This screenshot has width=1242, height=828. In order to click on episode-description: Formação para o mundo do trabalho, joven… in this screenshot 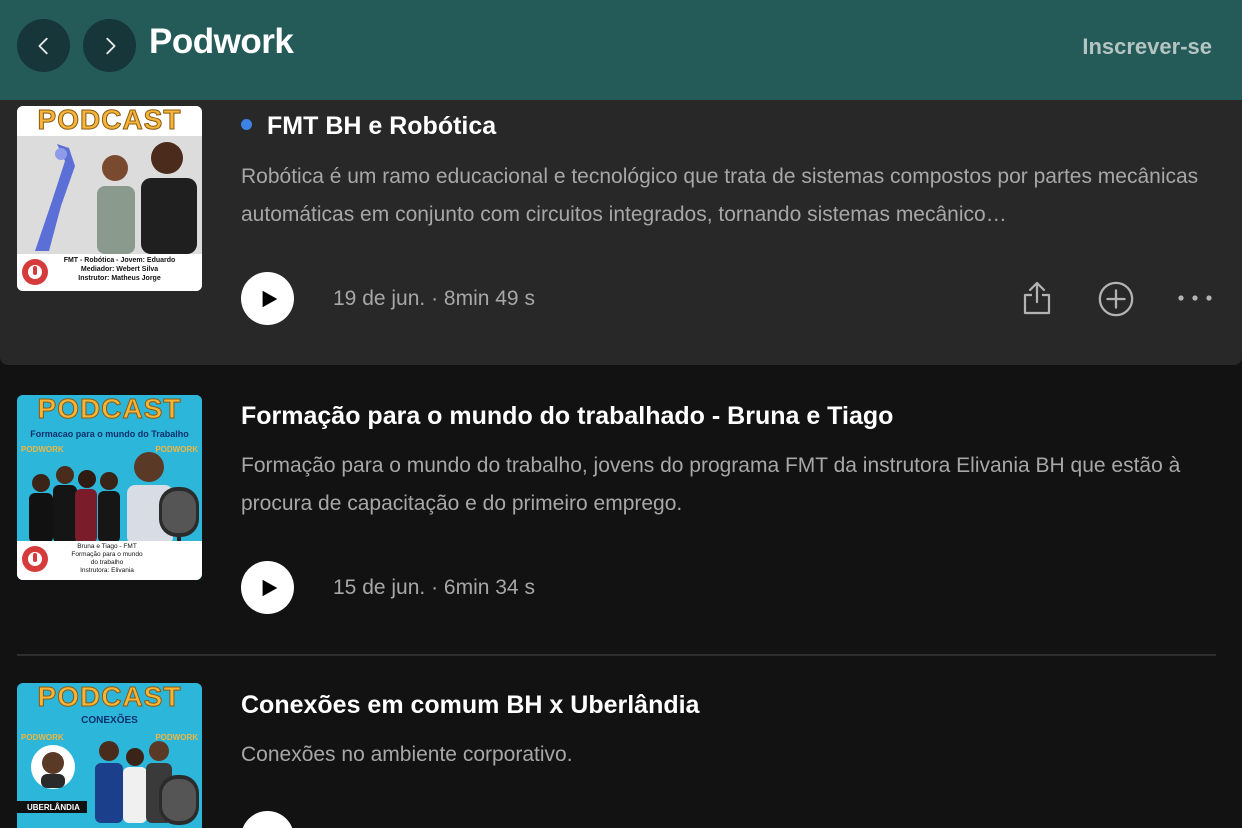, I will do `click(711, 484)`.